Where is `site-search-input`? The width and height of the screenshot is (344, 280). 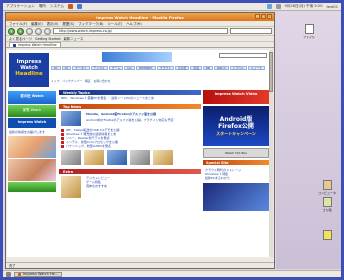
site-search-input is located at coordinates (243, 55).